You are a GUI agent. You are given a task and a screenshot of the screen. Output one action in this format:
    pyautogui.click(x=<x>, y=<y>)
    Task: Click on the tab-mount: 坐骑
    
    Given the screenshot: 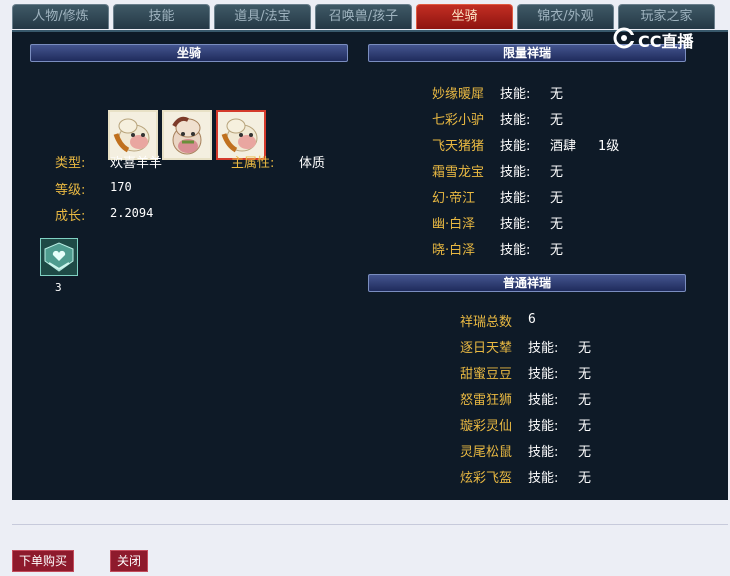 What is the action you would take?
    pyautogui.click(x=464, y=16)
    